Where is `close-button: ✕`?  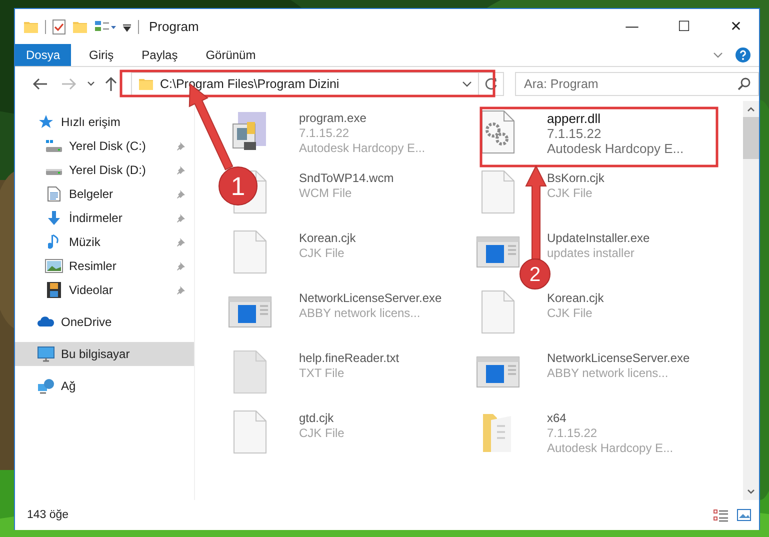 close-button: ✕ is located at coordinates (736, 26).